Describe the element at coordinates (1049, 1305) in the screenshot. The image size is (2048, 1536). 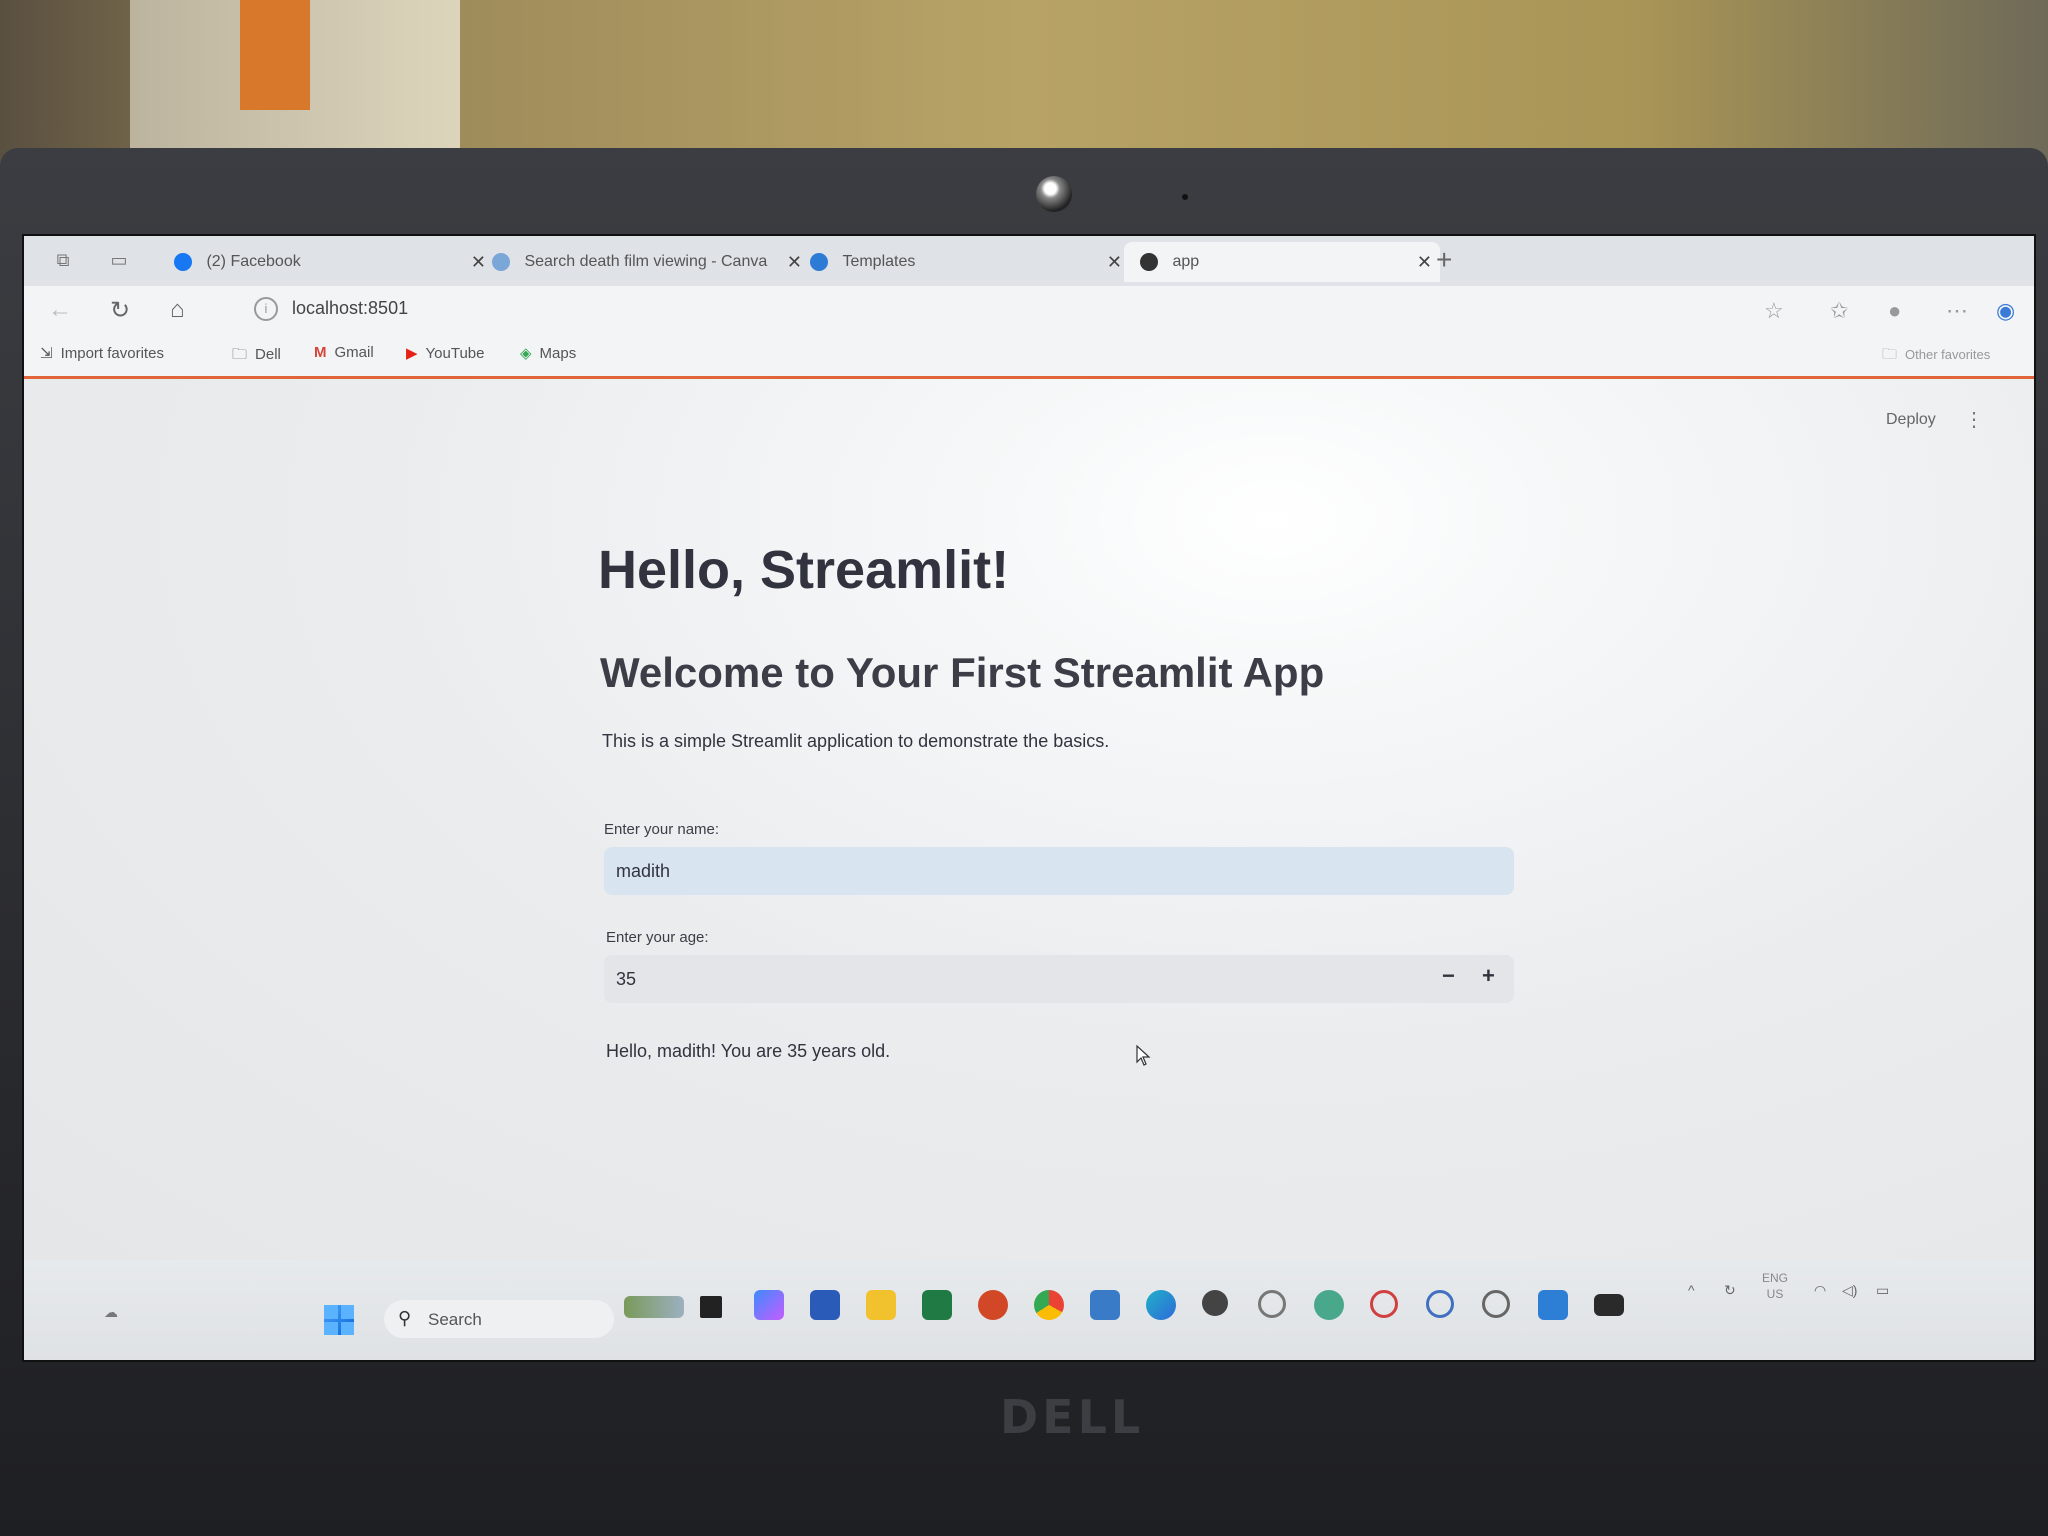
I see `chrome-icon` at that location.